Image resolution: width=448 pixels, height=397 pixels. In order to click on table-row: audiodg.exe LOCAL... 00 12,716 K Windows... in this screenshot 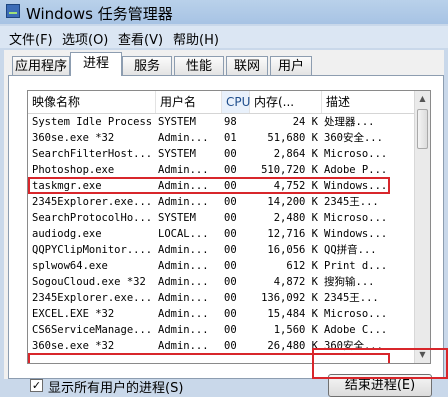, I will do `click(221, 234)`.